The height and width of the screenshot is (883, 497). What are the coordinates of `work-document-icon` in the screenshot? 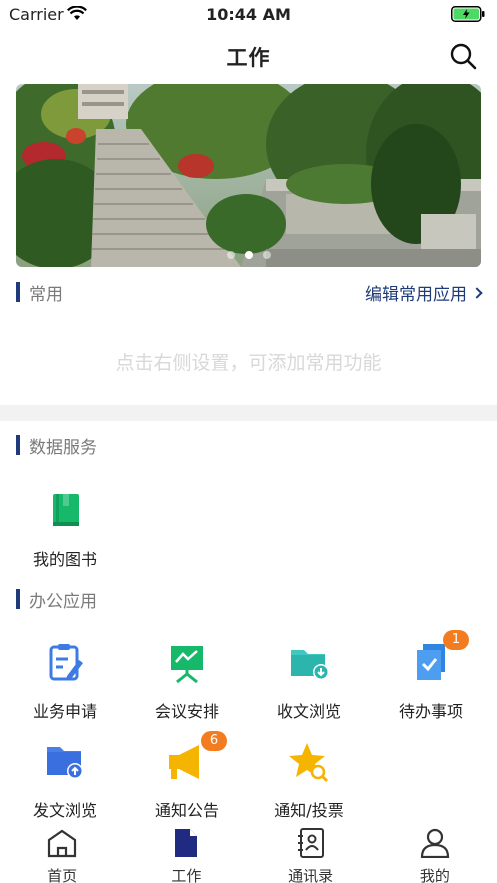 It's located at (186, 843).